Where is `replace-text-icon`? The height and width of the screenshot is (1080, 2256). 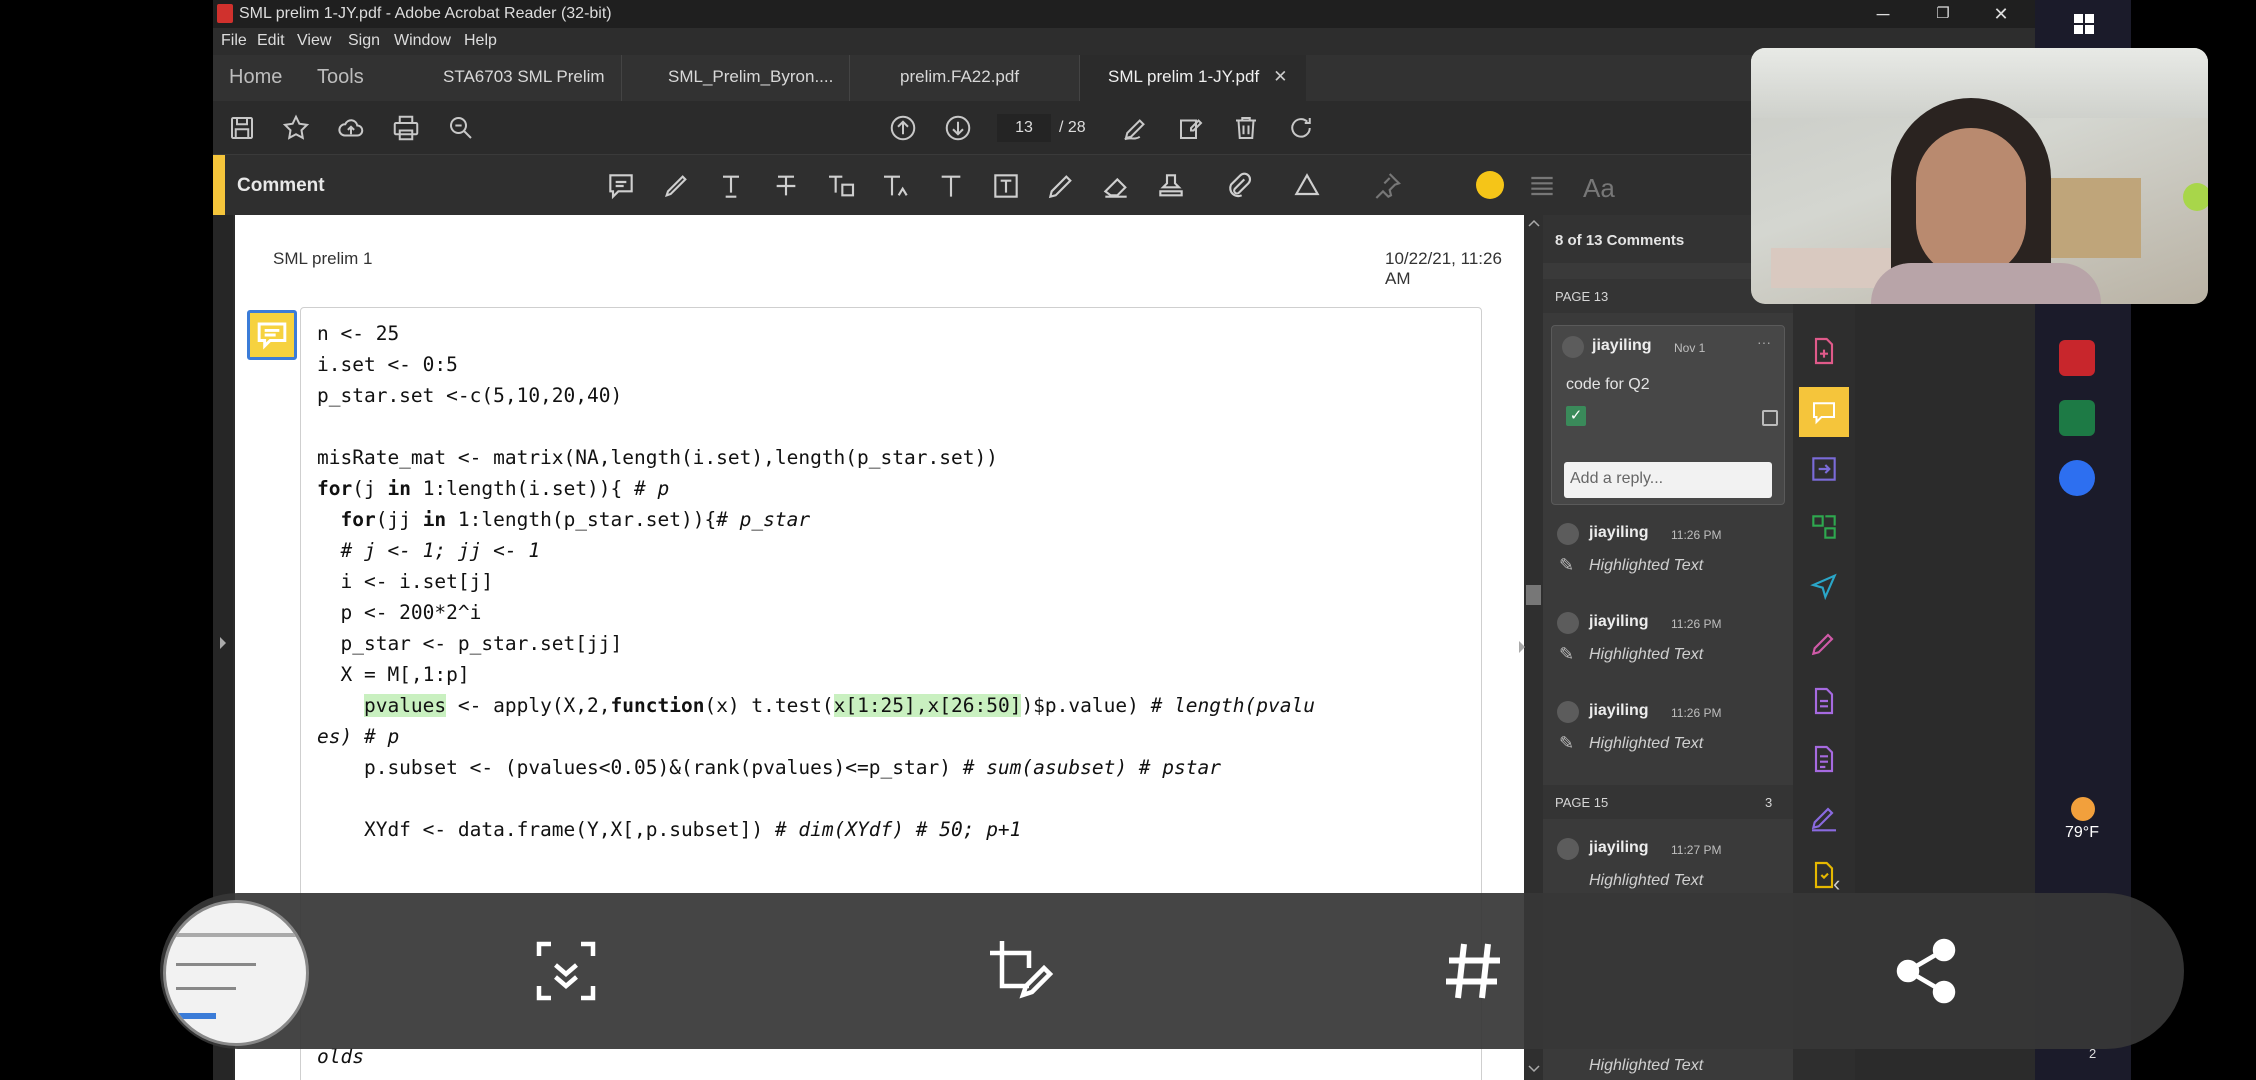
replace-text-icon is located at coordinates (841, 186).